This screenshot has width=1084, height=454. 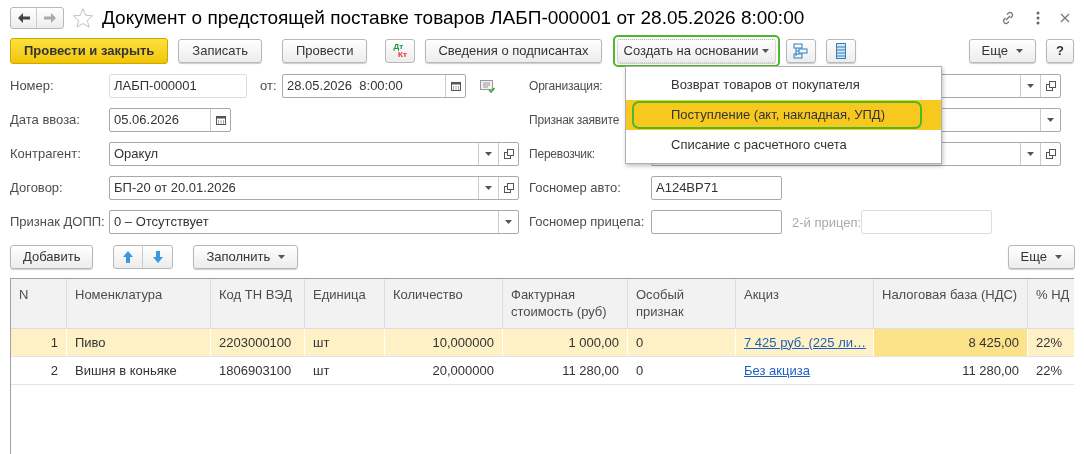 I want to click on save-button: Записать, so click(x=220, y=51).